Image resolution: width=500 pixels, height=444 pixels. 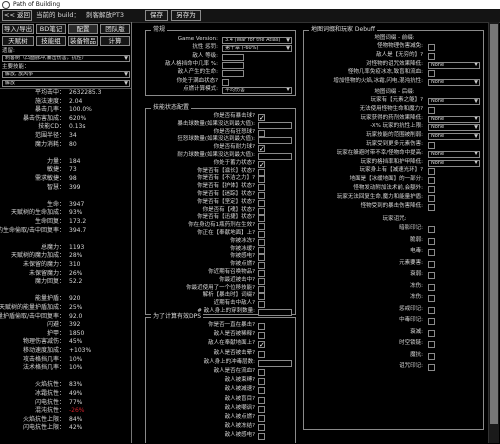 What do you see at coordinates (66, 83) in the screenshot?
I see `sub-skill-select: 解放 ▼` at bounding box center [66, 83].